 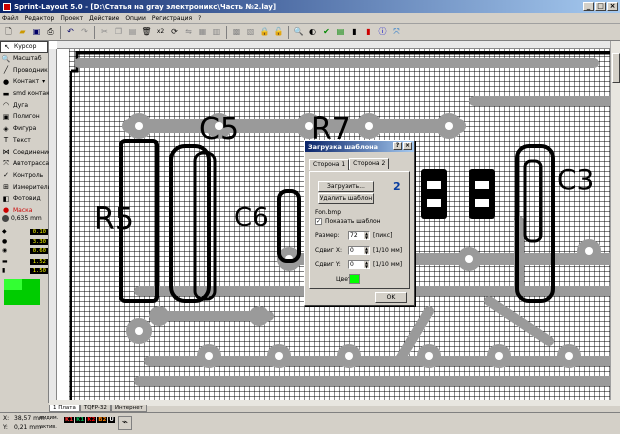 What do you see at coordinates (318, 221) in the screenshot?
I see `show-template-checkbox: ✓` at bounding box center [318, 221].